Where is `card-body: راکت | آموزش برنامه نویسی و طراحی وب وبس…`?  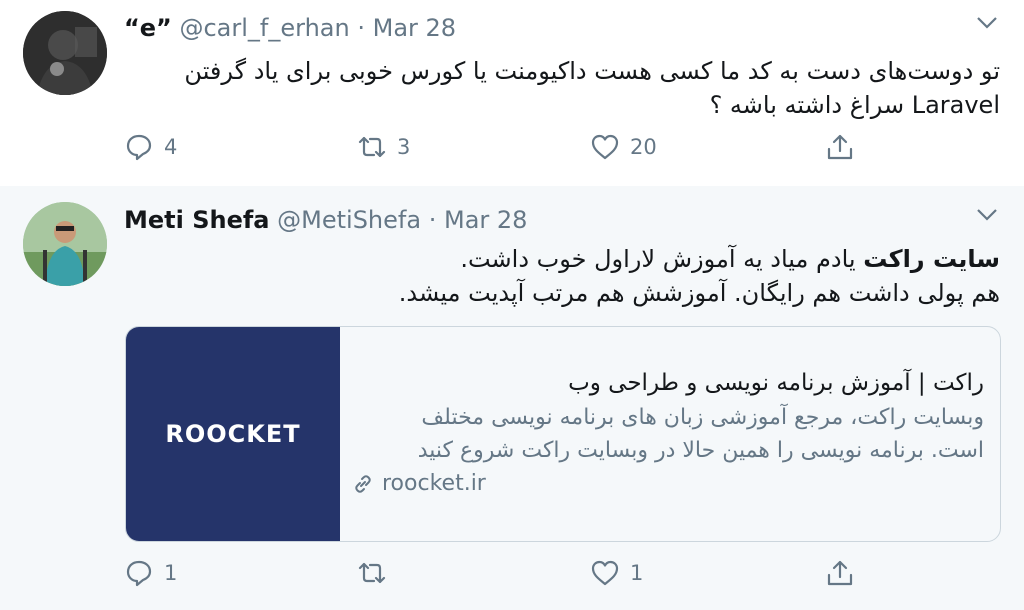 card-body: راکت | آموزش برنامه نویسی و طراحی وب وبس… is located at coordinates (668, 431).